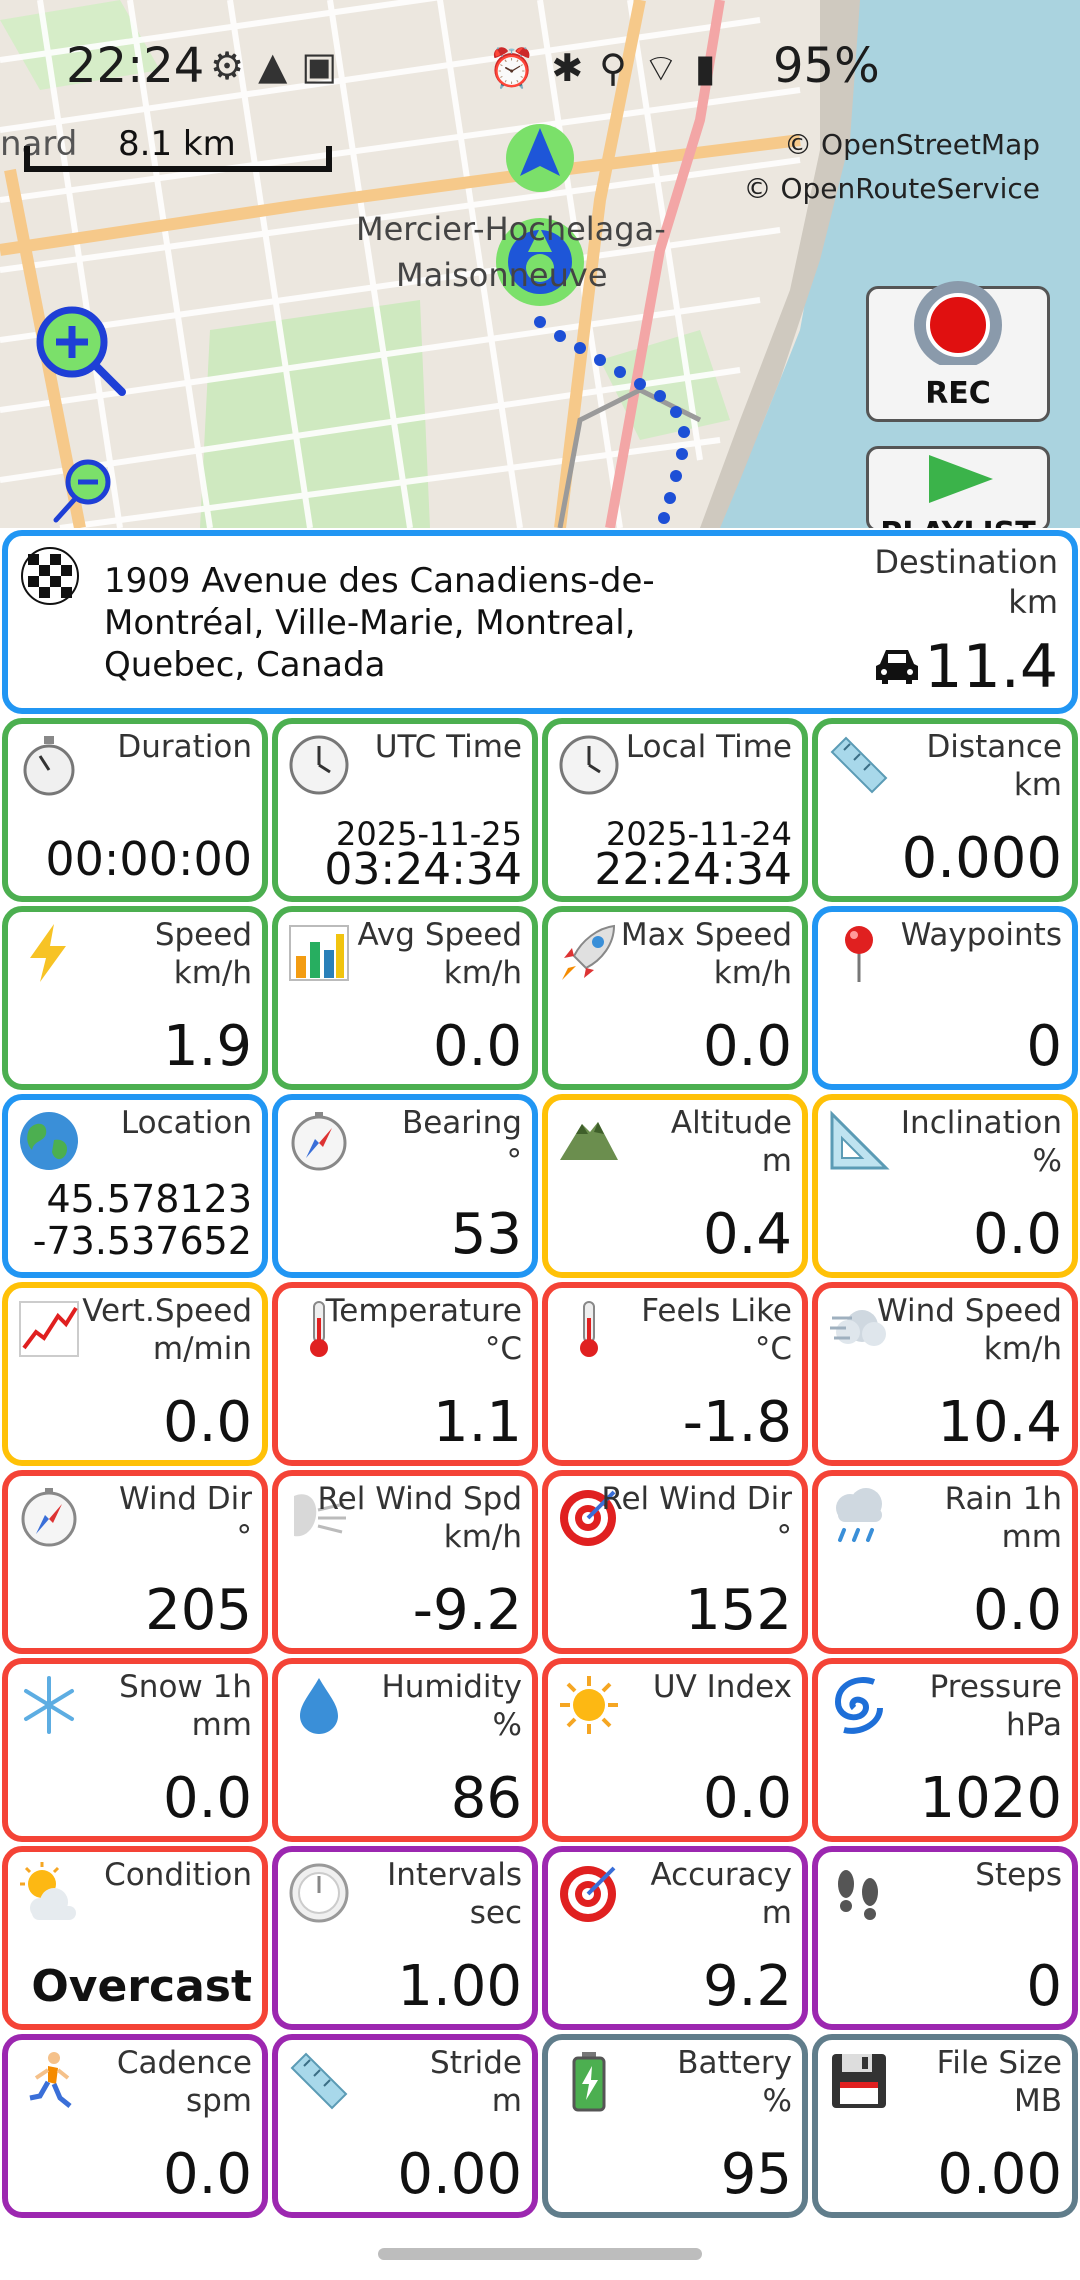 This screenshot has height=2280, width=1080. Describe the element at coordinates (858, 1895) in the screenshot. I see `footprints-icon` at that location.